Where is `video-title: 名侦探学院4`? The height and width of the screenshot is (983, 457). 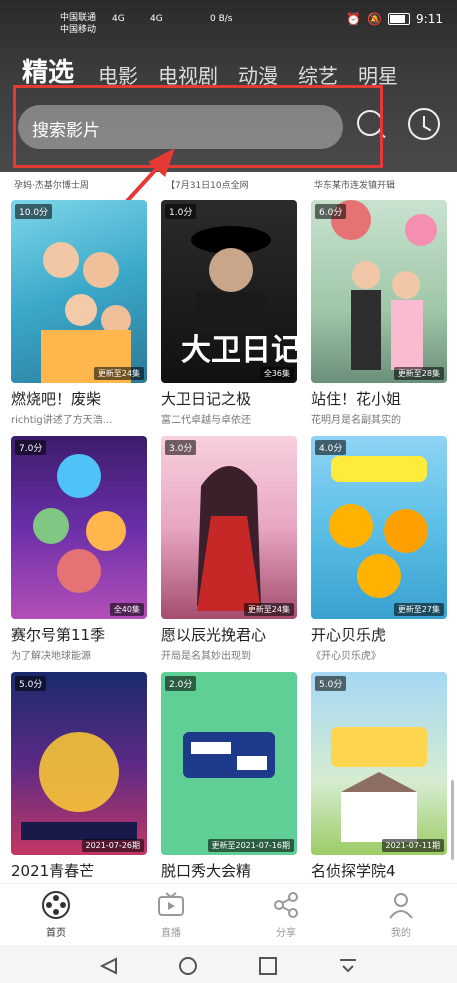 video-title: 名侦探学院4 is located at coordinates (379, 870).